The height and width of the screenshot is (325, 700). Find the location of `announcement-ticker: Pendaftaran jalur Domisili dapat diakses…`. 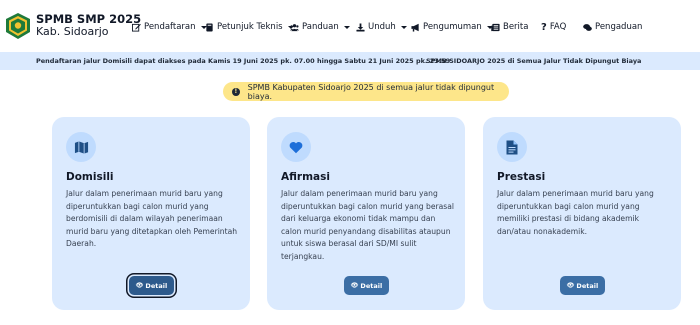

announcement-ticker: Pendaftaran jalur Domisili dapat diakses… is located at coordinates (350, 61).